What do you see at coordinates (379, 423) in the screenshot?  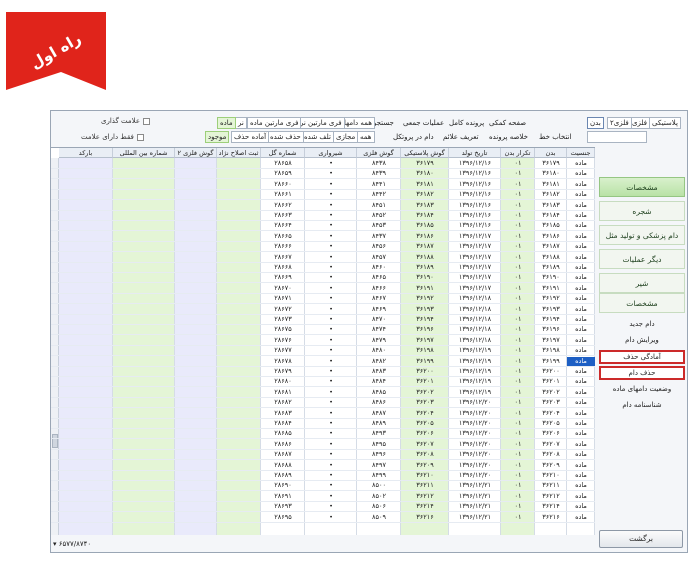 I see `table-cell: ۸۴۸۹` at bounding box center [379, 423].